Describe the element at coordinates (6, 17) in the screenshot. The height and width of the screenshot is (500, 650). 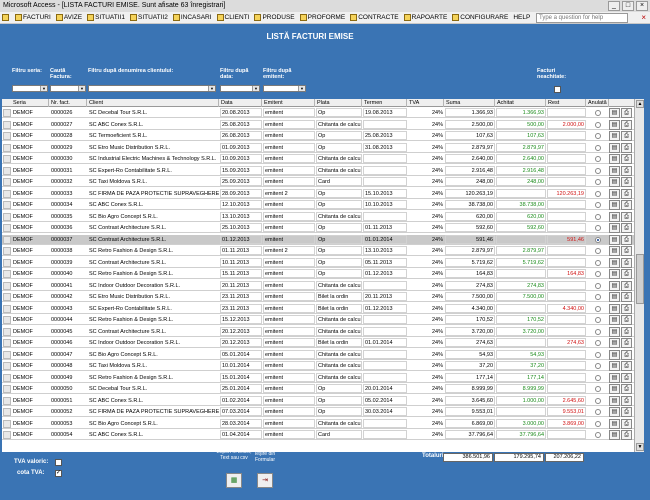
I see `access-app-icon` at that location.